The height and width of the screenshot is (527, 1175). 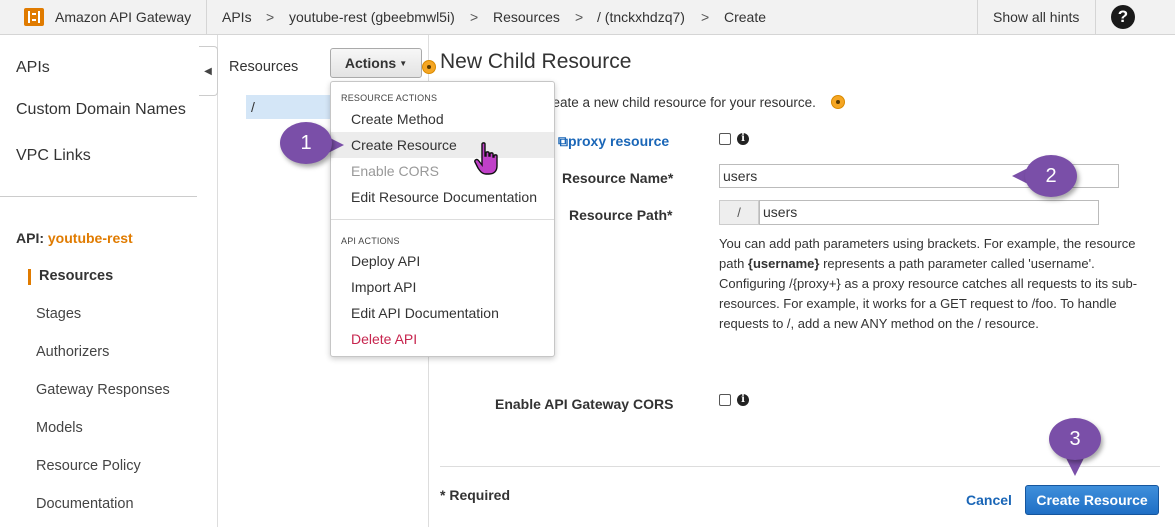 What do you see at coordinates (536, 61) in the screenshot?
I see `page-title: New Child Resource` at bounding box center [536, 61].